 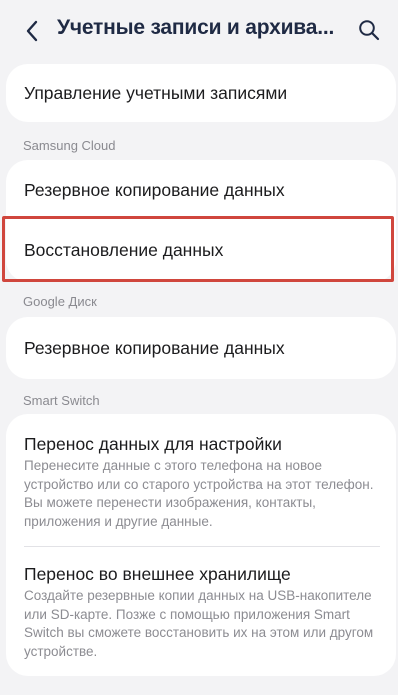 What do you see at coordinates (153, 444) in the screenshot?
I see `smart-switch-transfer-title: Перенос данных для настройки` at bounding box center [153, 444].